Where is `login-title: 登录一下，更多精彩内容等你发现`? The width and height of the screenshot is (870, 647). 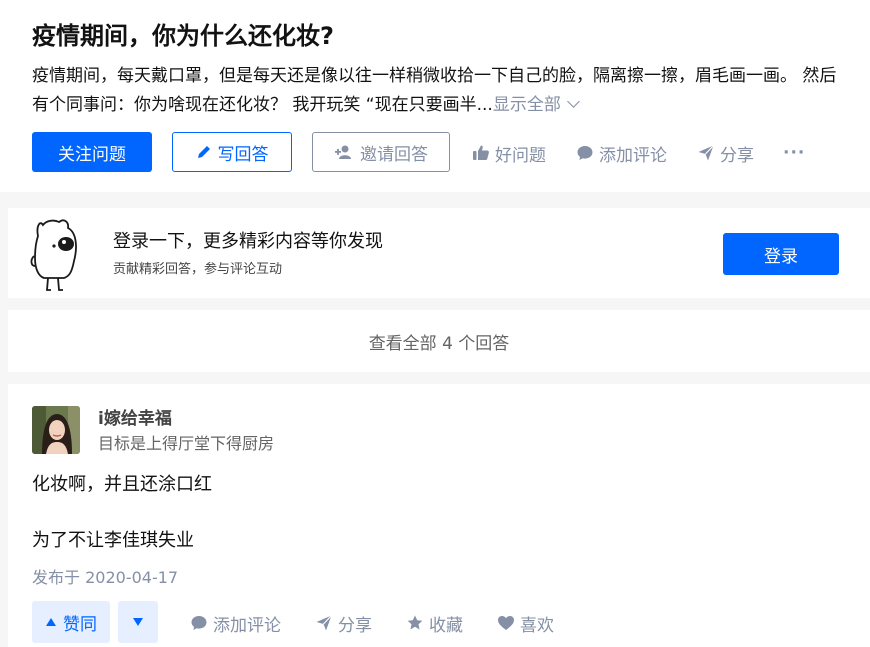
login-title: 登录一下，更多精彩内容等你发现 is located at coordinates (248, 241).